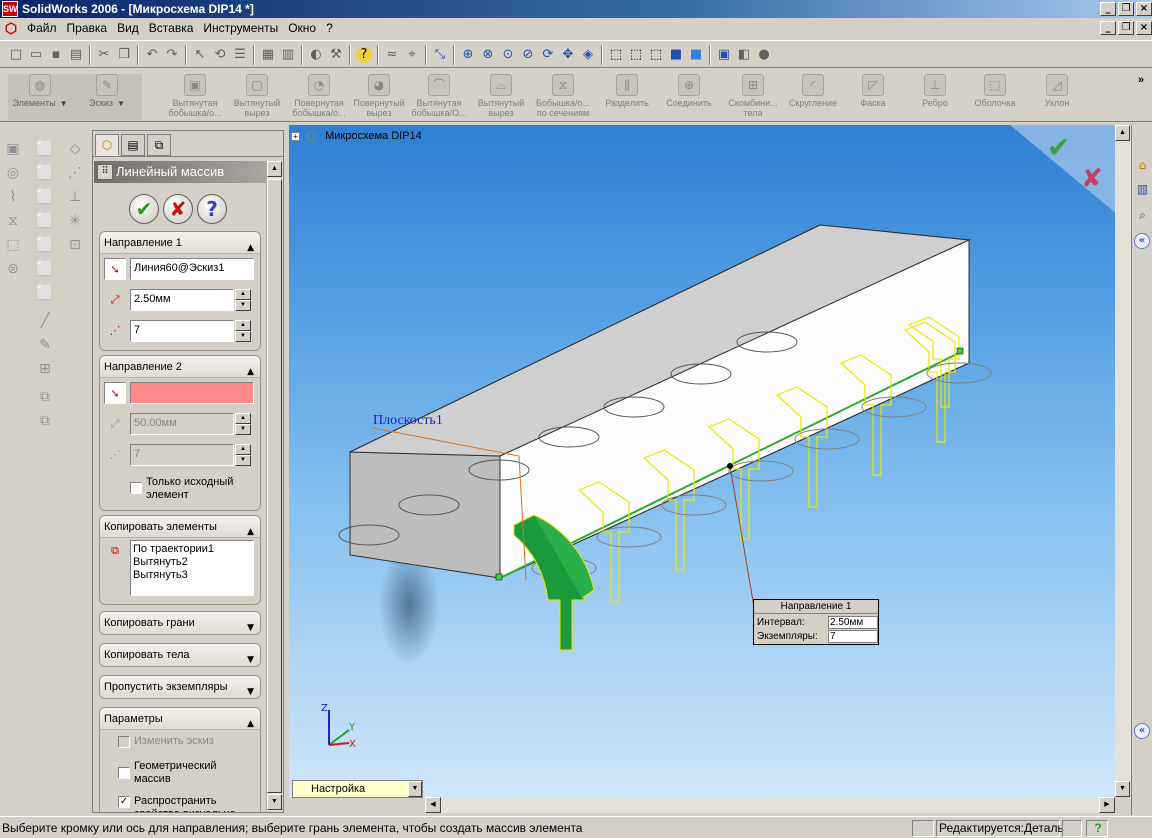 The image size is (1152, 838). What do you see at coordinates (408, 421) in the screenshot?
I see `plane-label: Плоскость1` at bounding box center [408, 421].